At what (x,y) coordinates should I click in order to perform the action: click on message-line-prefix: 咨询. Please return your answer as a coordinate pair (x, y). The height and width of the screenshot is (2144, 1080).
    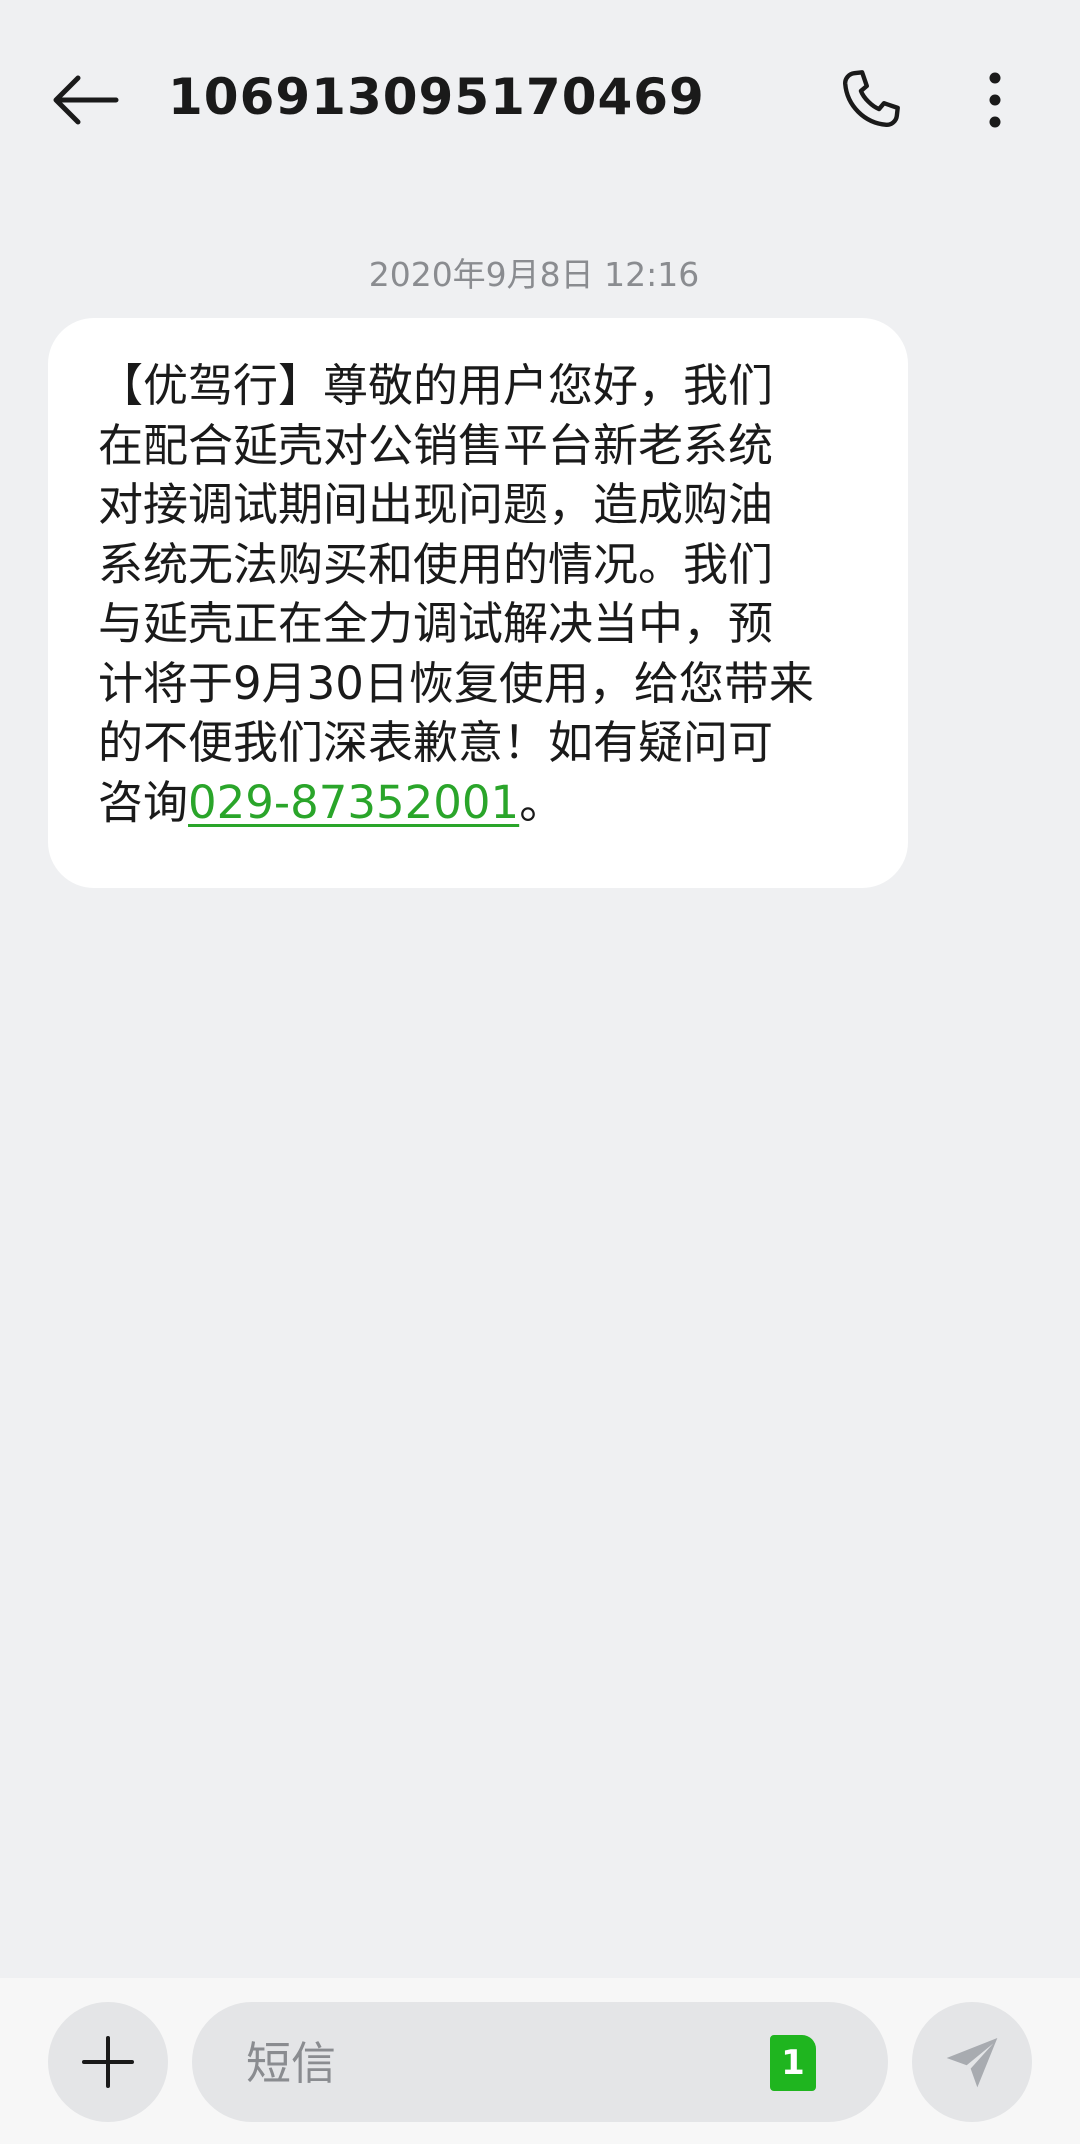
    Looking at the image, I should click on (143, 802).